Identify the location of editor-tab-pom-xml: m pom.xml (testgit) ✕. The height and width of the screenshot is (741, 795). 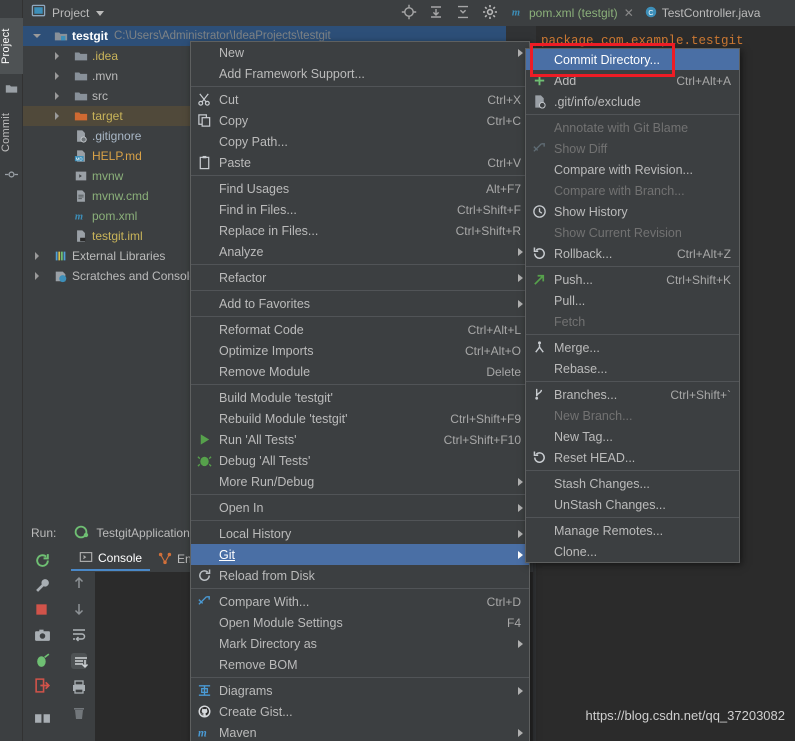
(572, 13).